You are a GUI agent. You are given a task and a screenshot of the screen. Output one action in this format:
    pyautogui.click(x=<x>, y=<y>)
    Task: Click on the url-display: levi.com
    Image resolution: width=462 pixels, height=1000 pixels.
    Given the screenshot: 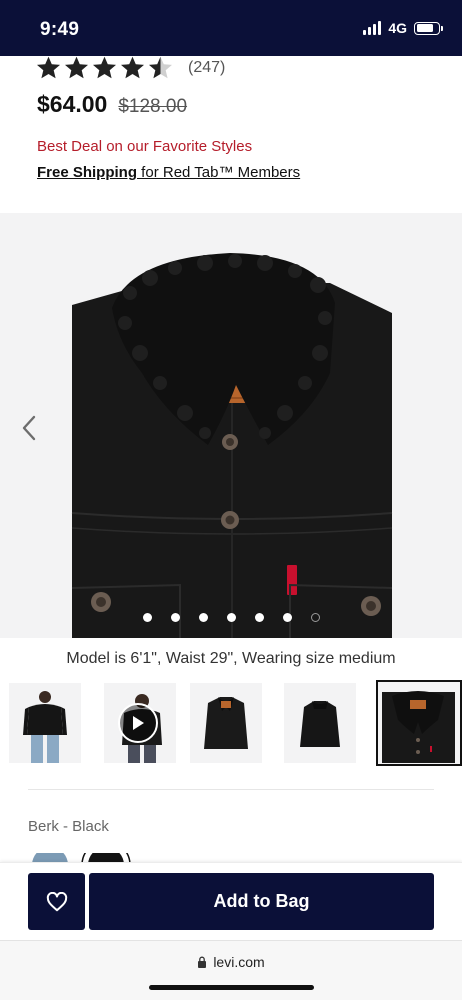 What is the action you would take?
    pyautogui.click(x=231, y=962)
    